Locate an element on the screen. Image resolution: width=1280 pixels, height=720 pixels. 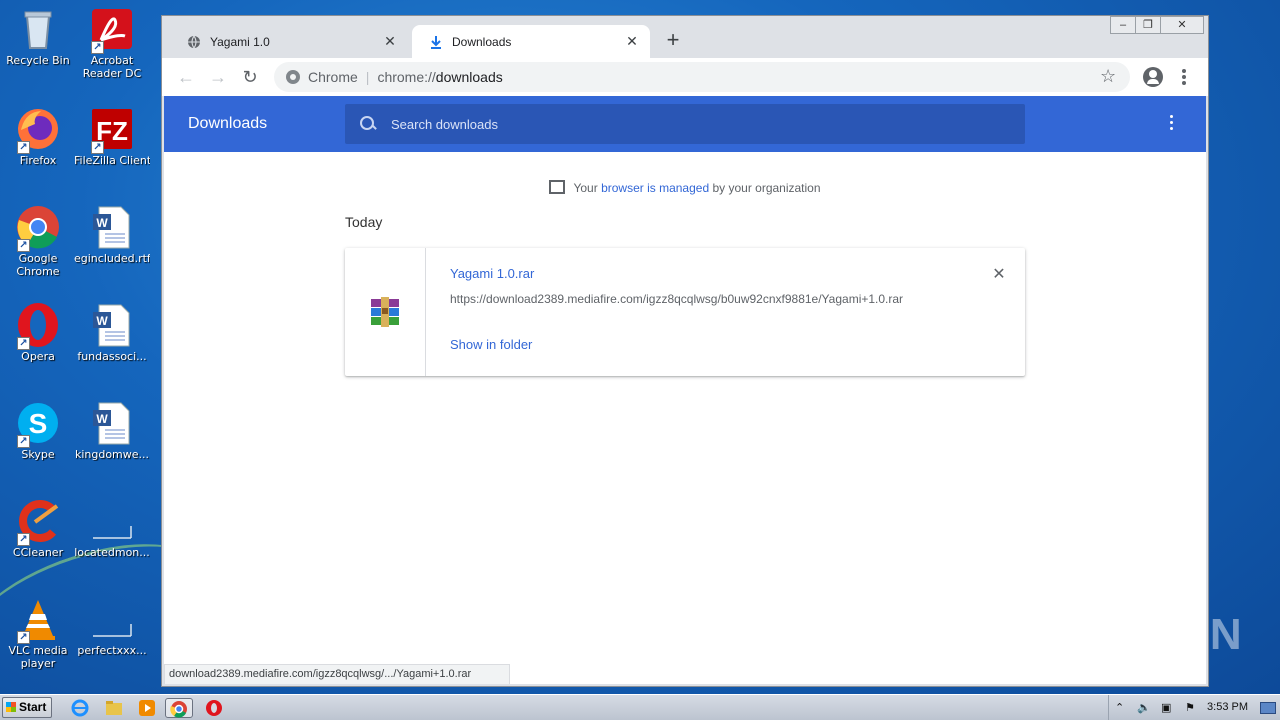
recycle-bin-icon is located at coordinates (38, 29).